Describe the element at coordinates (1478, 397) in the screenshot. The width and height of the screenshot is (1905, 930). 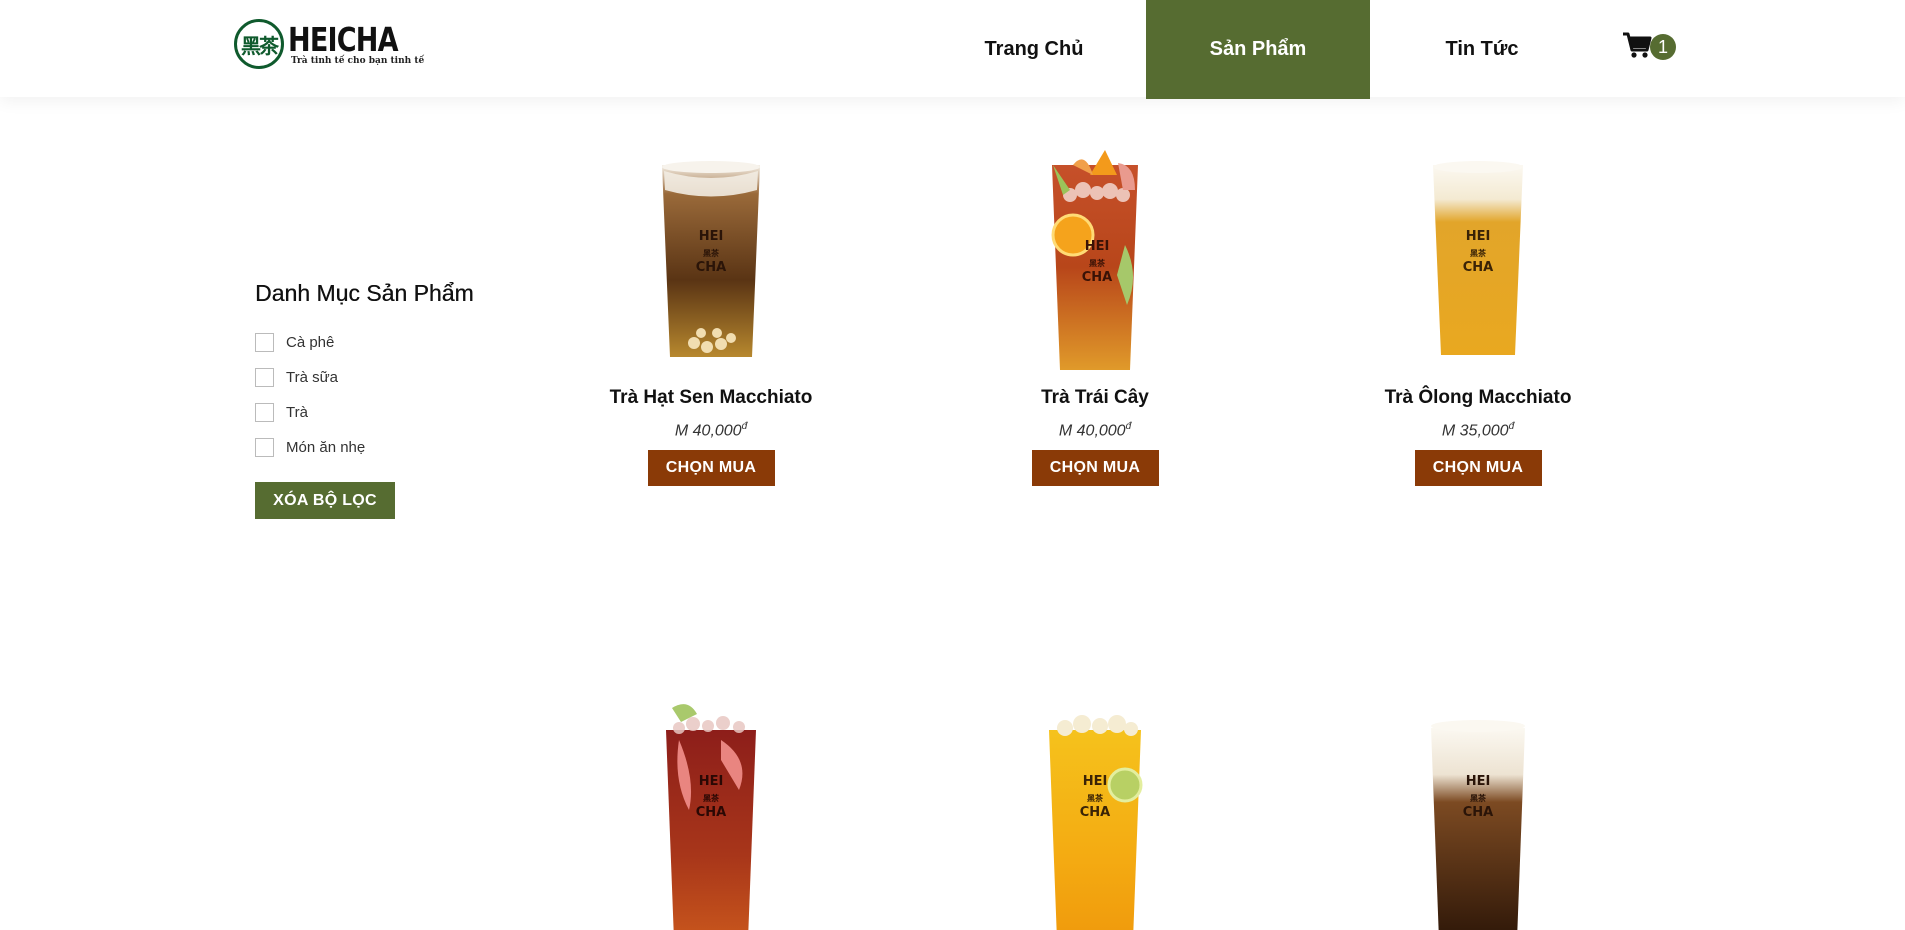
I see `product-name: Trà Ôlong Macchiato` at that location.